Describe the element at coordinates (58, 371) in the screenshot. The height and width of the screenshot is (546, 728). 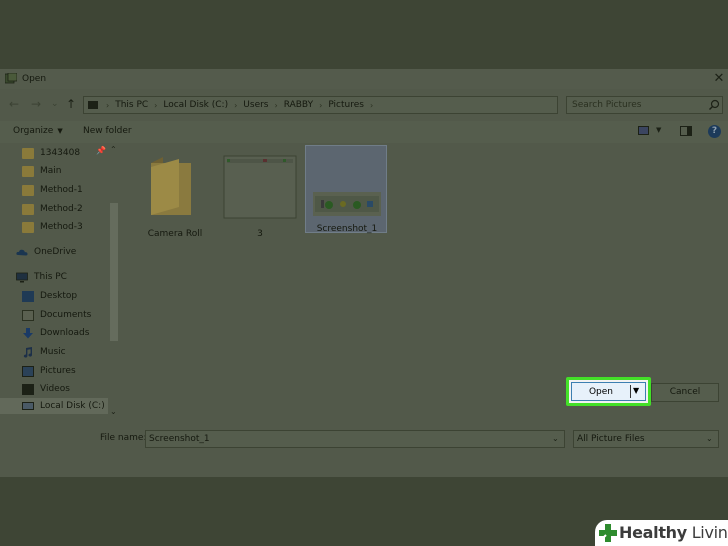
I see `sidebar-item-label: Pictures` at that location.